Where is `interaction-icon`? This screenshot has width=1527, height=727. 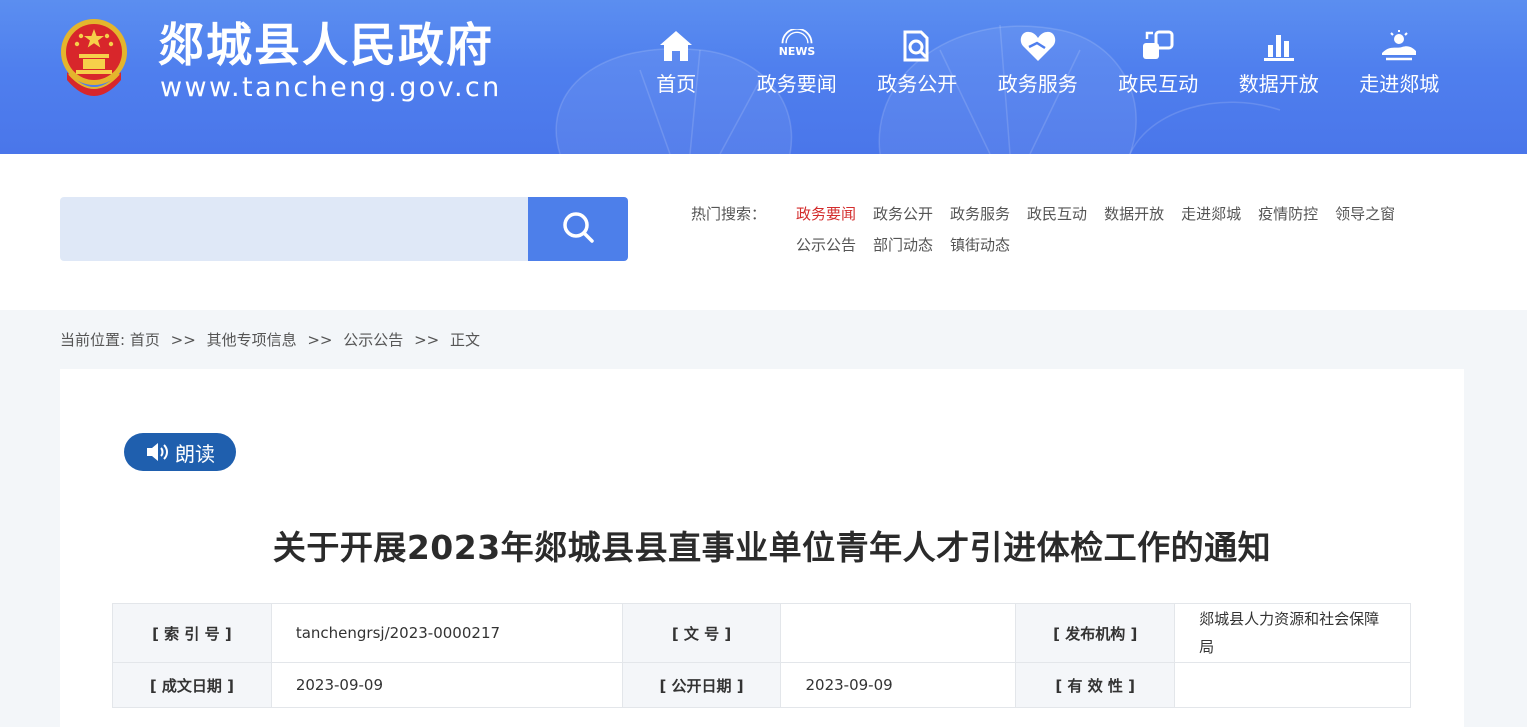
interaction-icon is located at coordinates (1158, 46).